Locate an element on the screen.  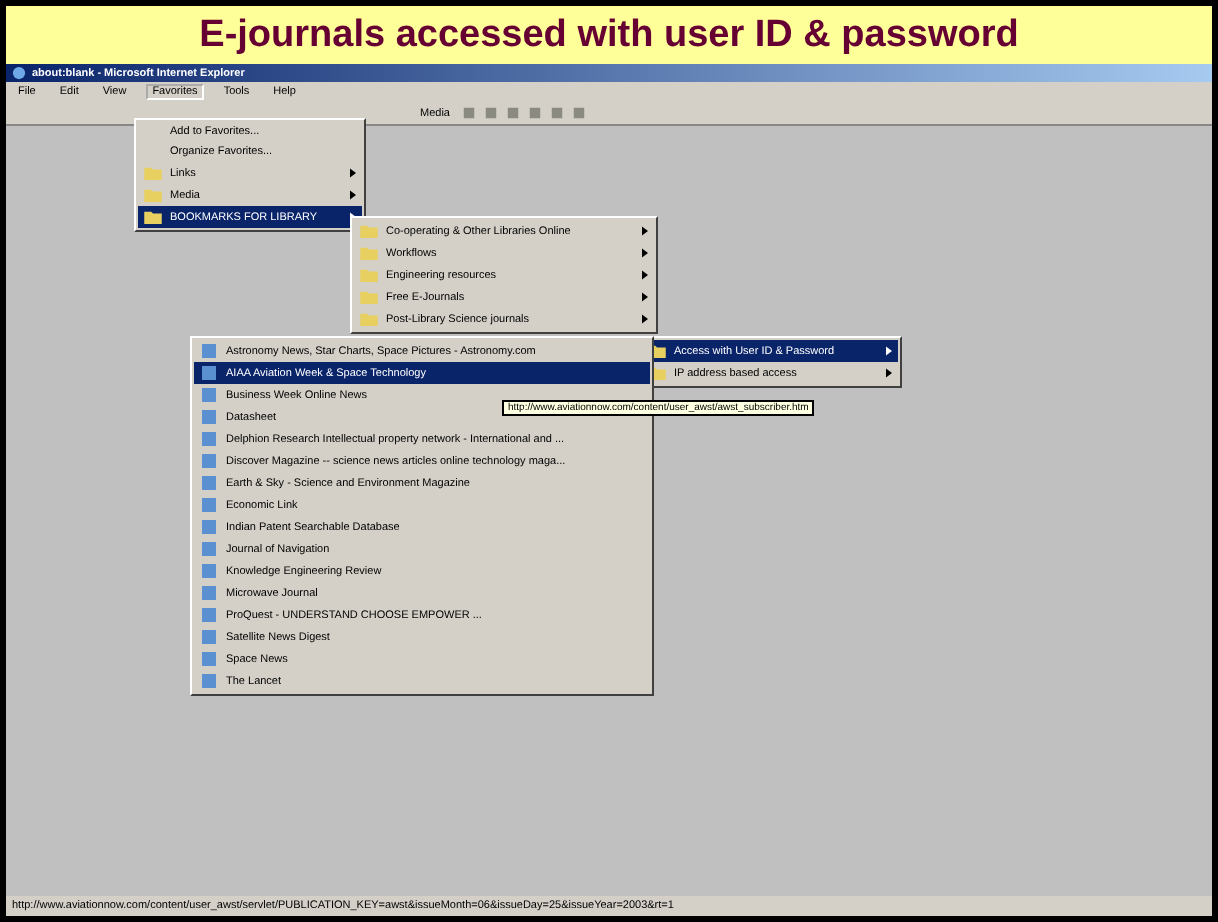
browser-icon is located at coordinates (19, 73).